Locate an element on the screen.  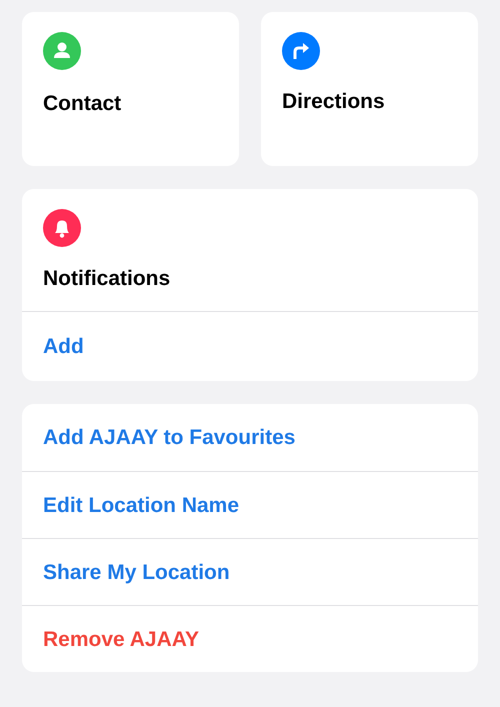
card-title: Notifications is located at coordinates (107, 279).